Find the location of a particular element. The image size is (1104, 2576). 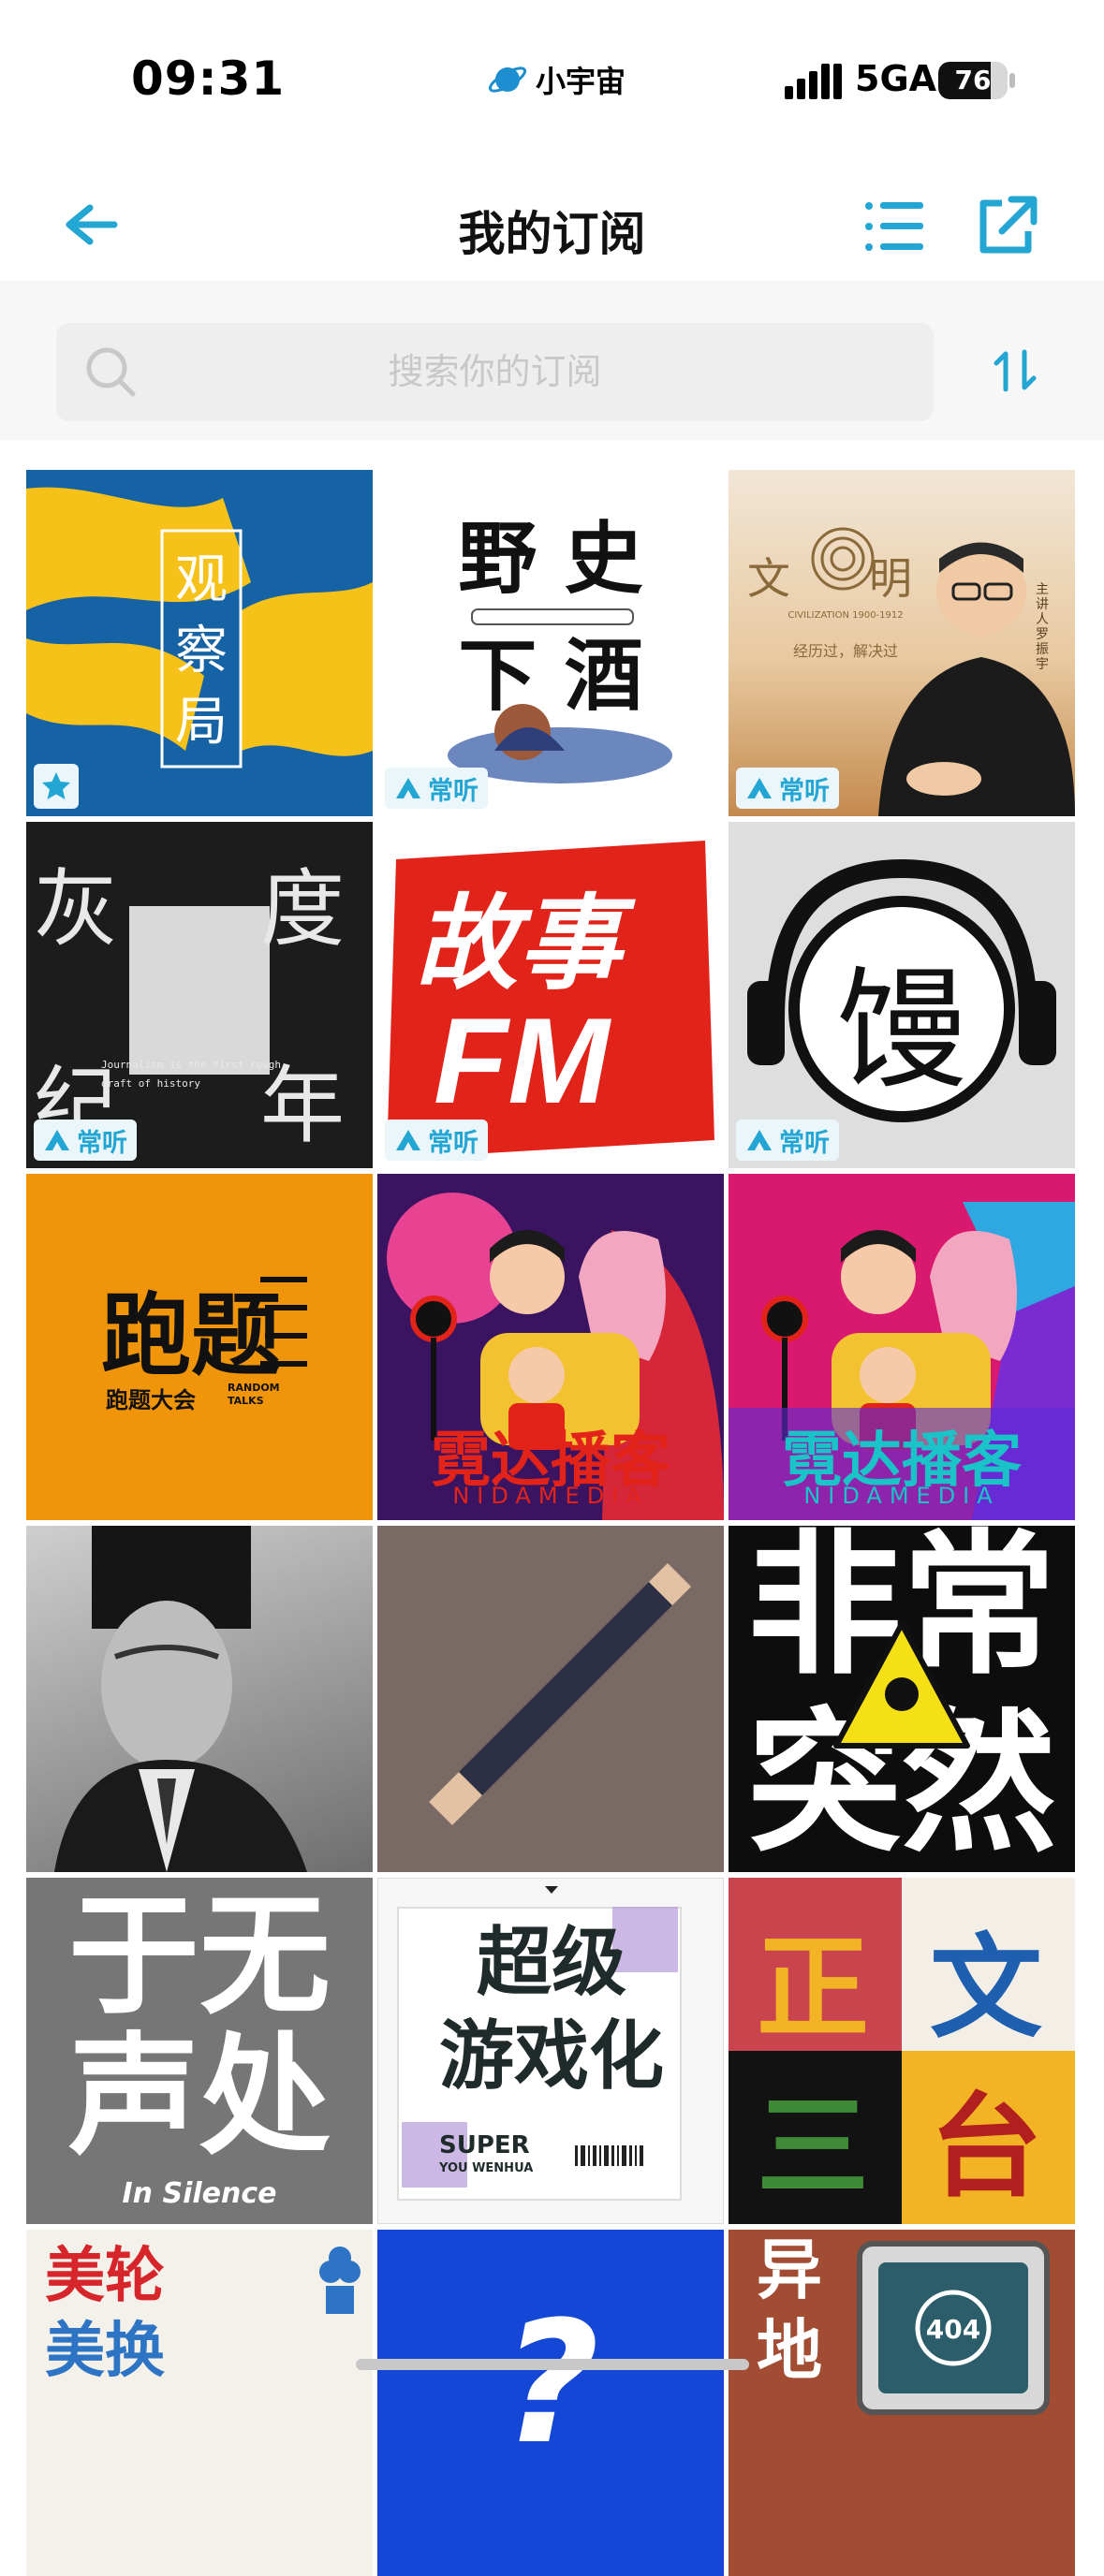

cover-title: 于无 声处 is located at coordinates (199, 2027).